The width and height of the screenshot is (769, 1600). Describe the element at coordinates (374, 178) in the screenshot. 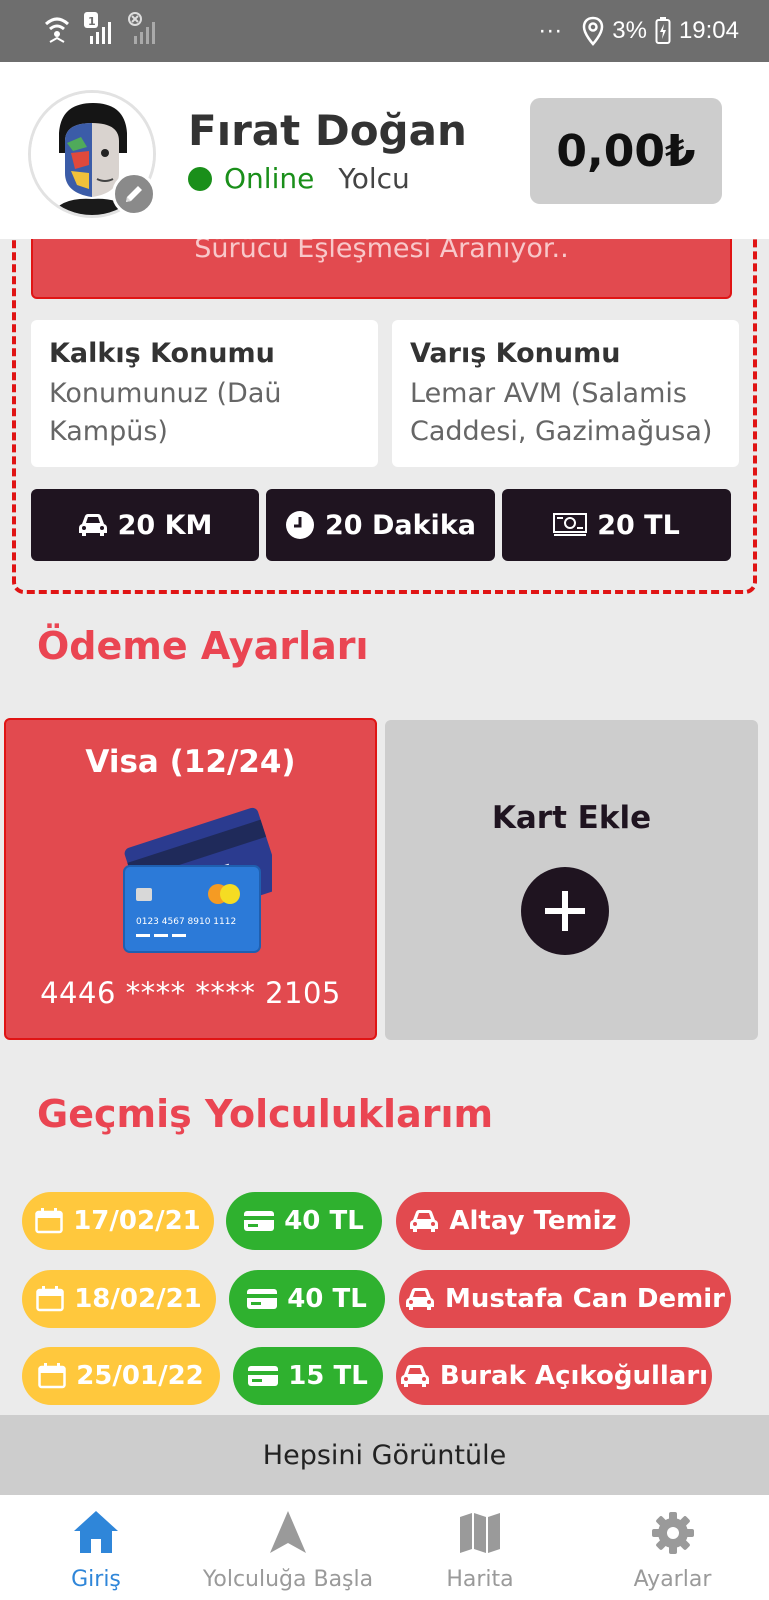

I see `user-role: Yolcu` at that location.